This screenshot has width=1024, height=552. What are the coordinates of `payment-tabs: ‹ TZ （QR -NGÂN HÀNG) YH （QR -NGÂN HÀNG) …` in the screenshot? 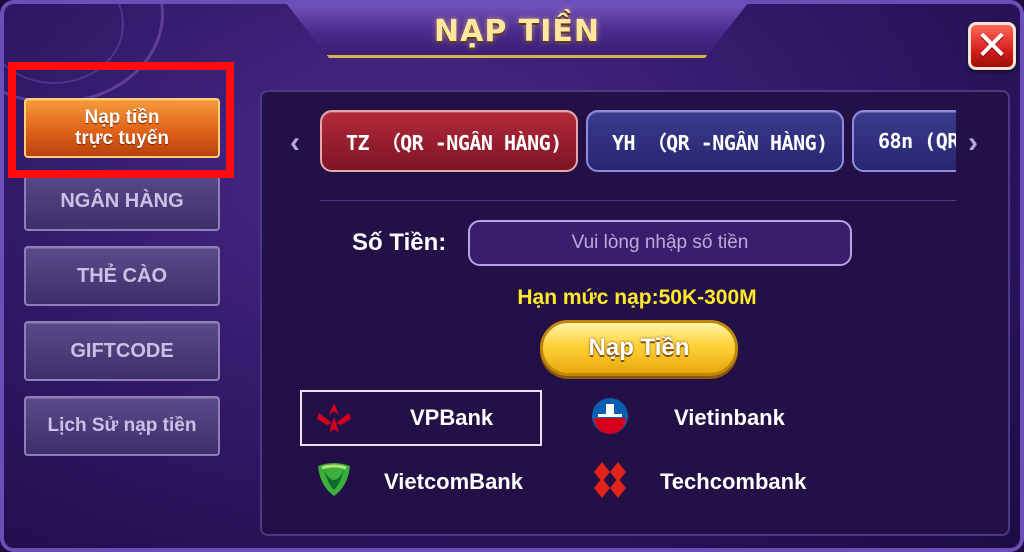 It's located at (637, 141).